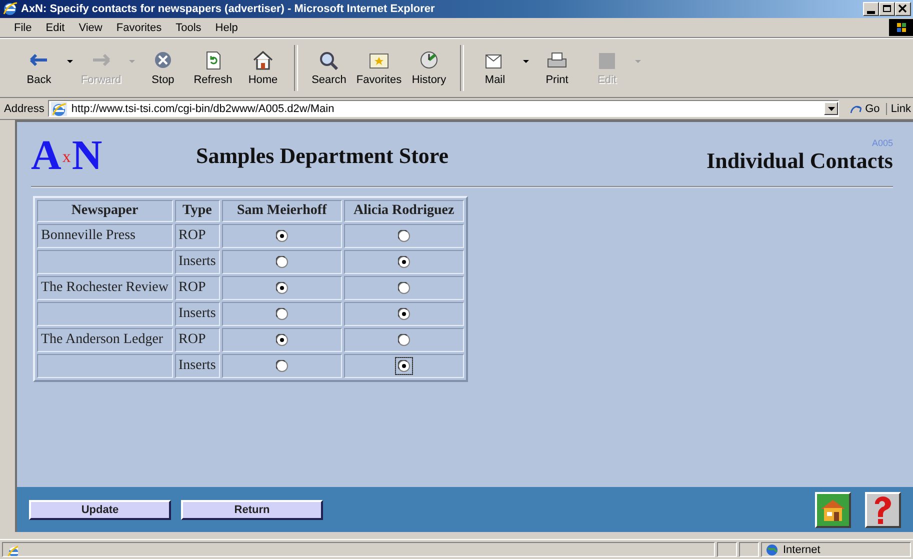  I want to click on home-button, so click(833, 510).